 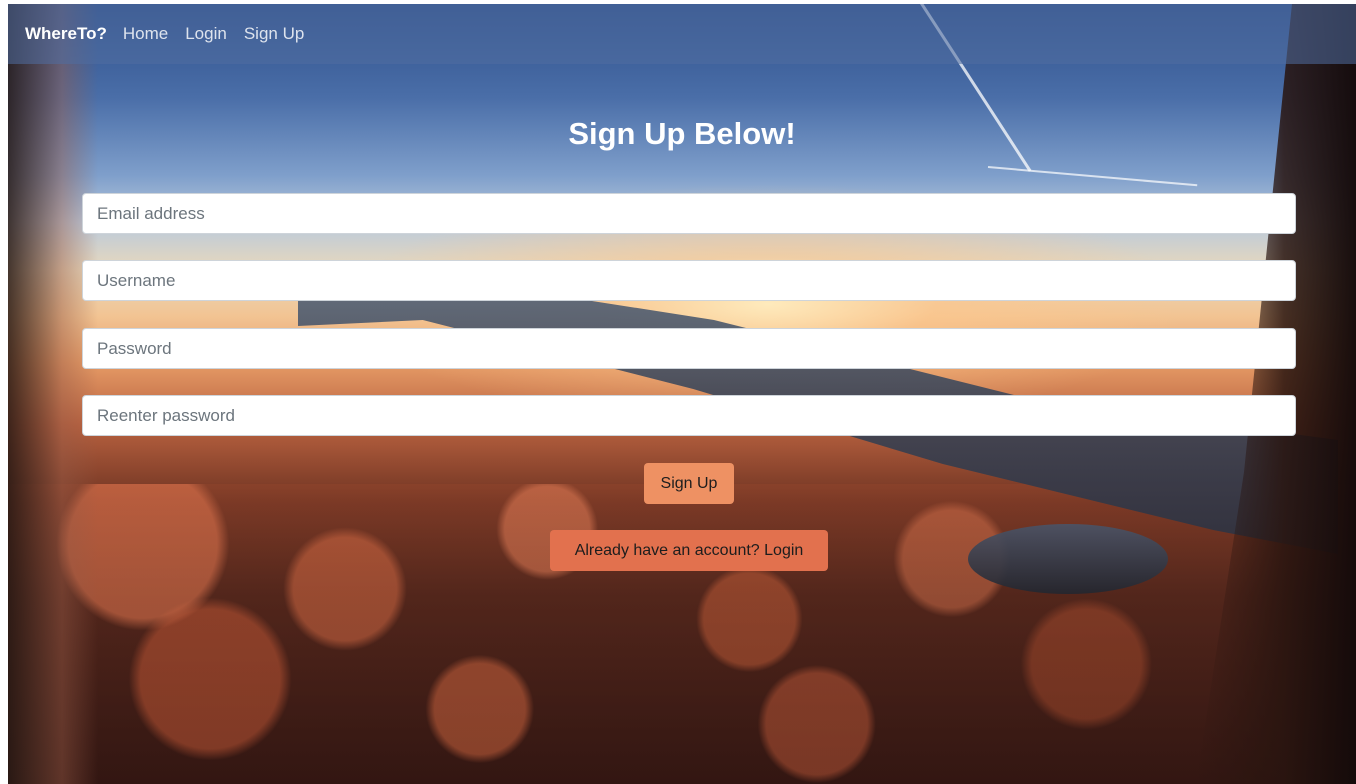 I want to click on sign-up-button: Sign Up, so click(x=689, y=483).